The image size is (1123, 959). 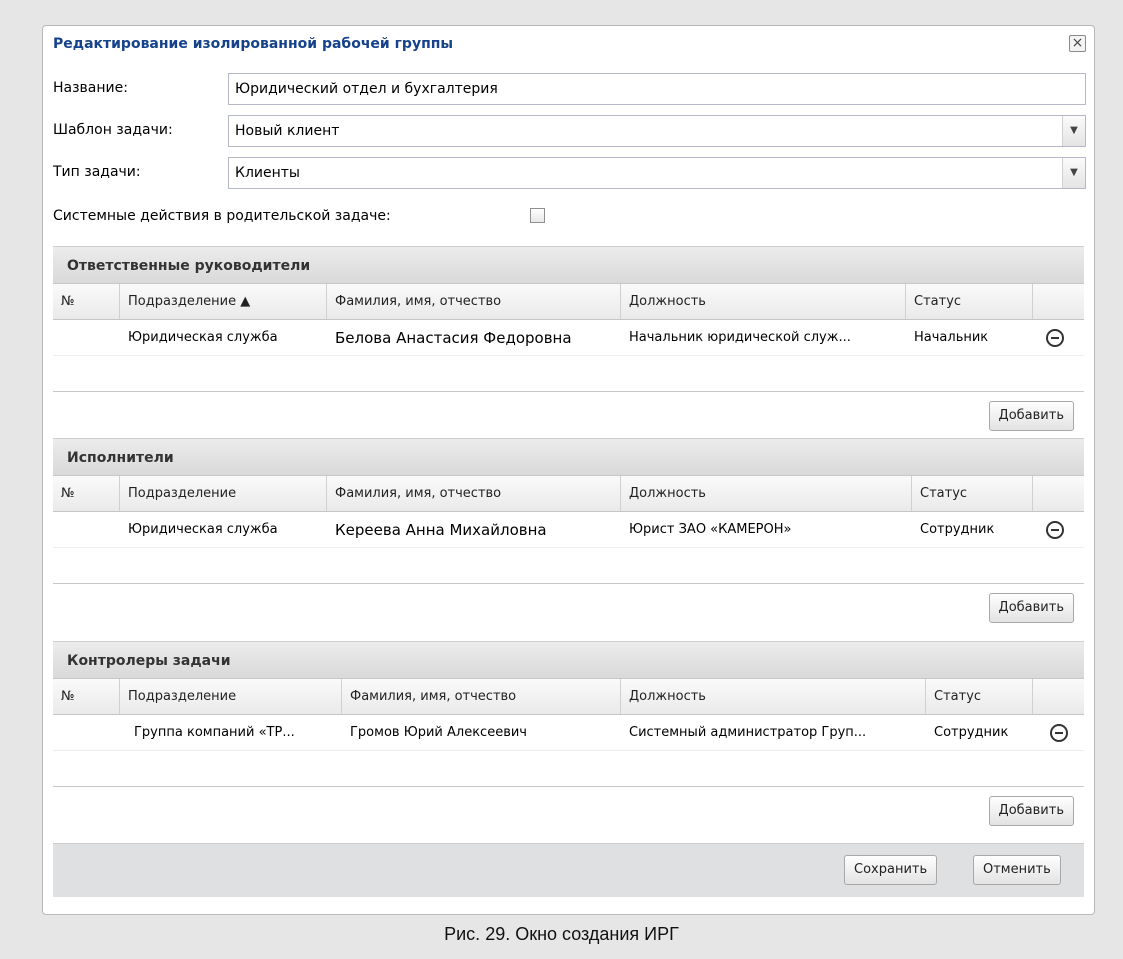 What do you see at coordinates (568, 870) in the screenshot?
I see `dialog-footer: Сохранить Отменить` at bounding box center [568, 870].